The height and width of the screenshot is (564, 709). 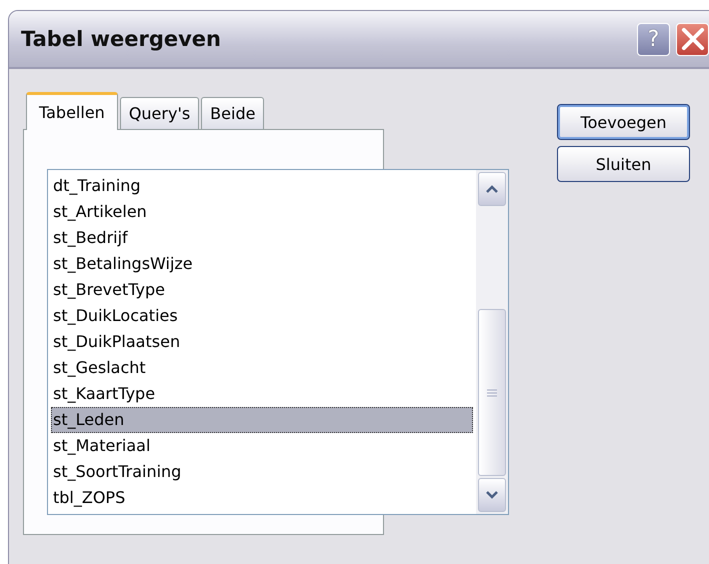 I want to click on list-item: st_Leden, so click(x=262, y=420).